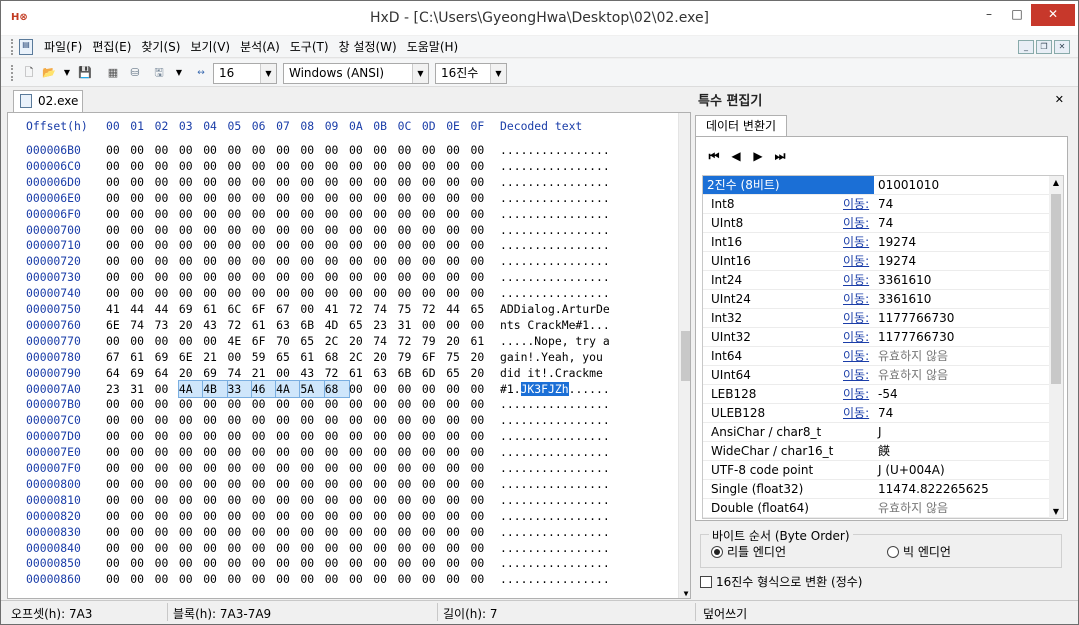  What do you see at coordinates (919, 552) in the screenshot?
I see `big-endian-radio: 빅 엔디언` at bounding box center [919, 552].